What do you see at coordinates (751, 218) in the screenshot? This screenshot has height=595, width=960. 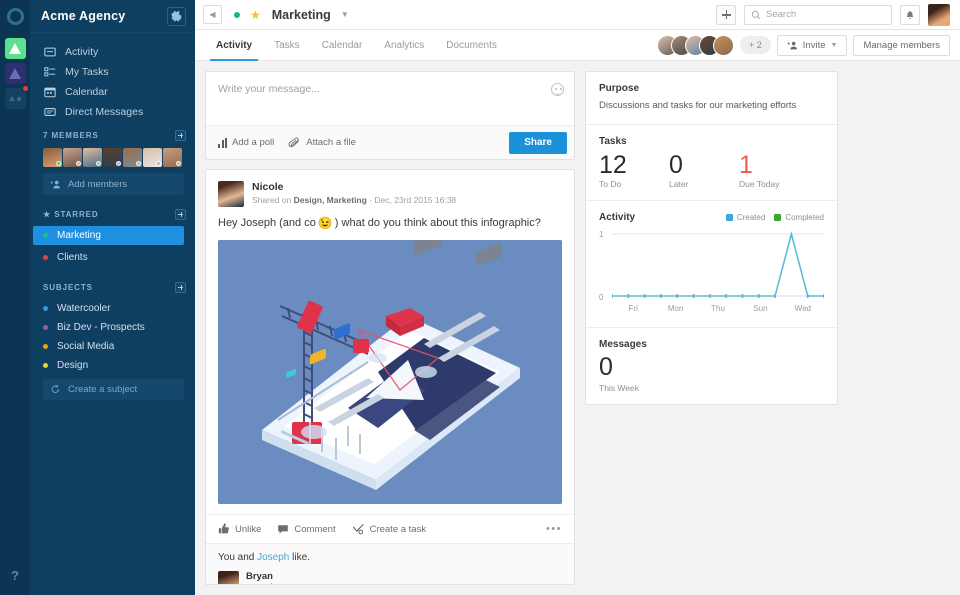 I see `legend-label: Created` at bounding box center [751, 218].